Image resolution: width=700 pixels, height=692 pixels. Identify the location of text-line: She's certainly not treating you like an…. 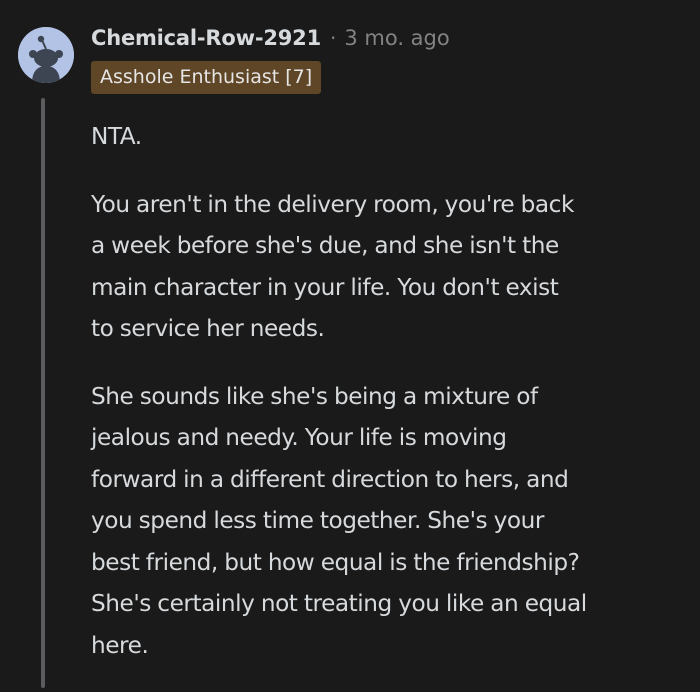
(339, 603).